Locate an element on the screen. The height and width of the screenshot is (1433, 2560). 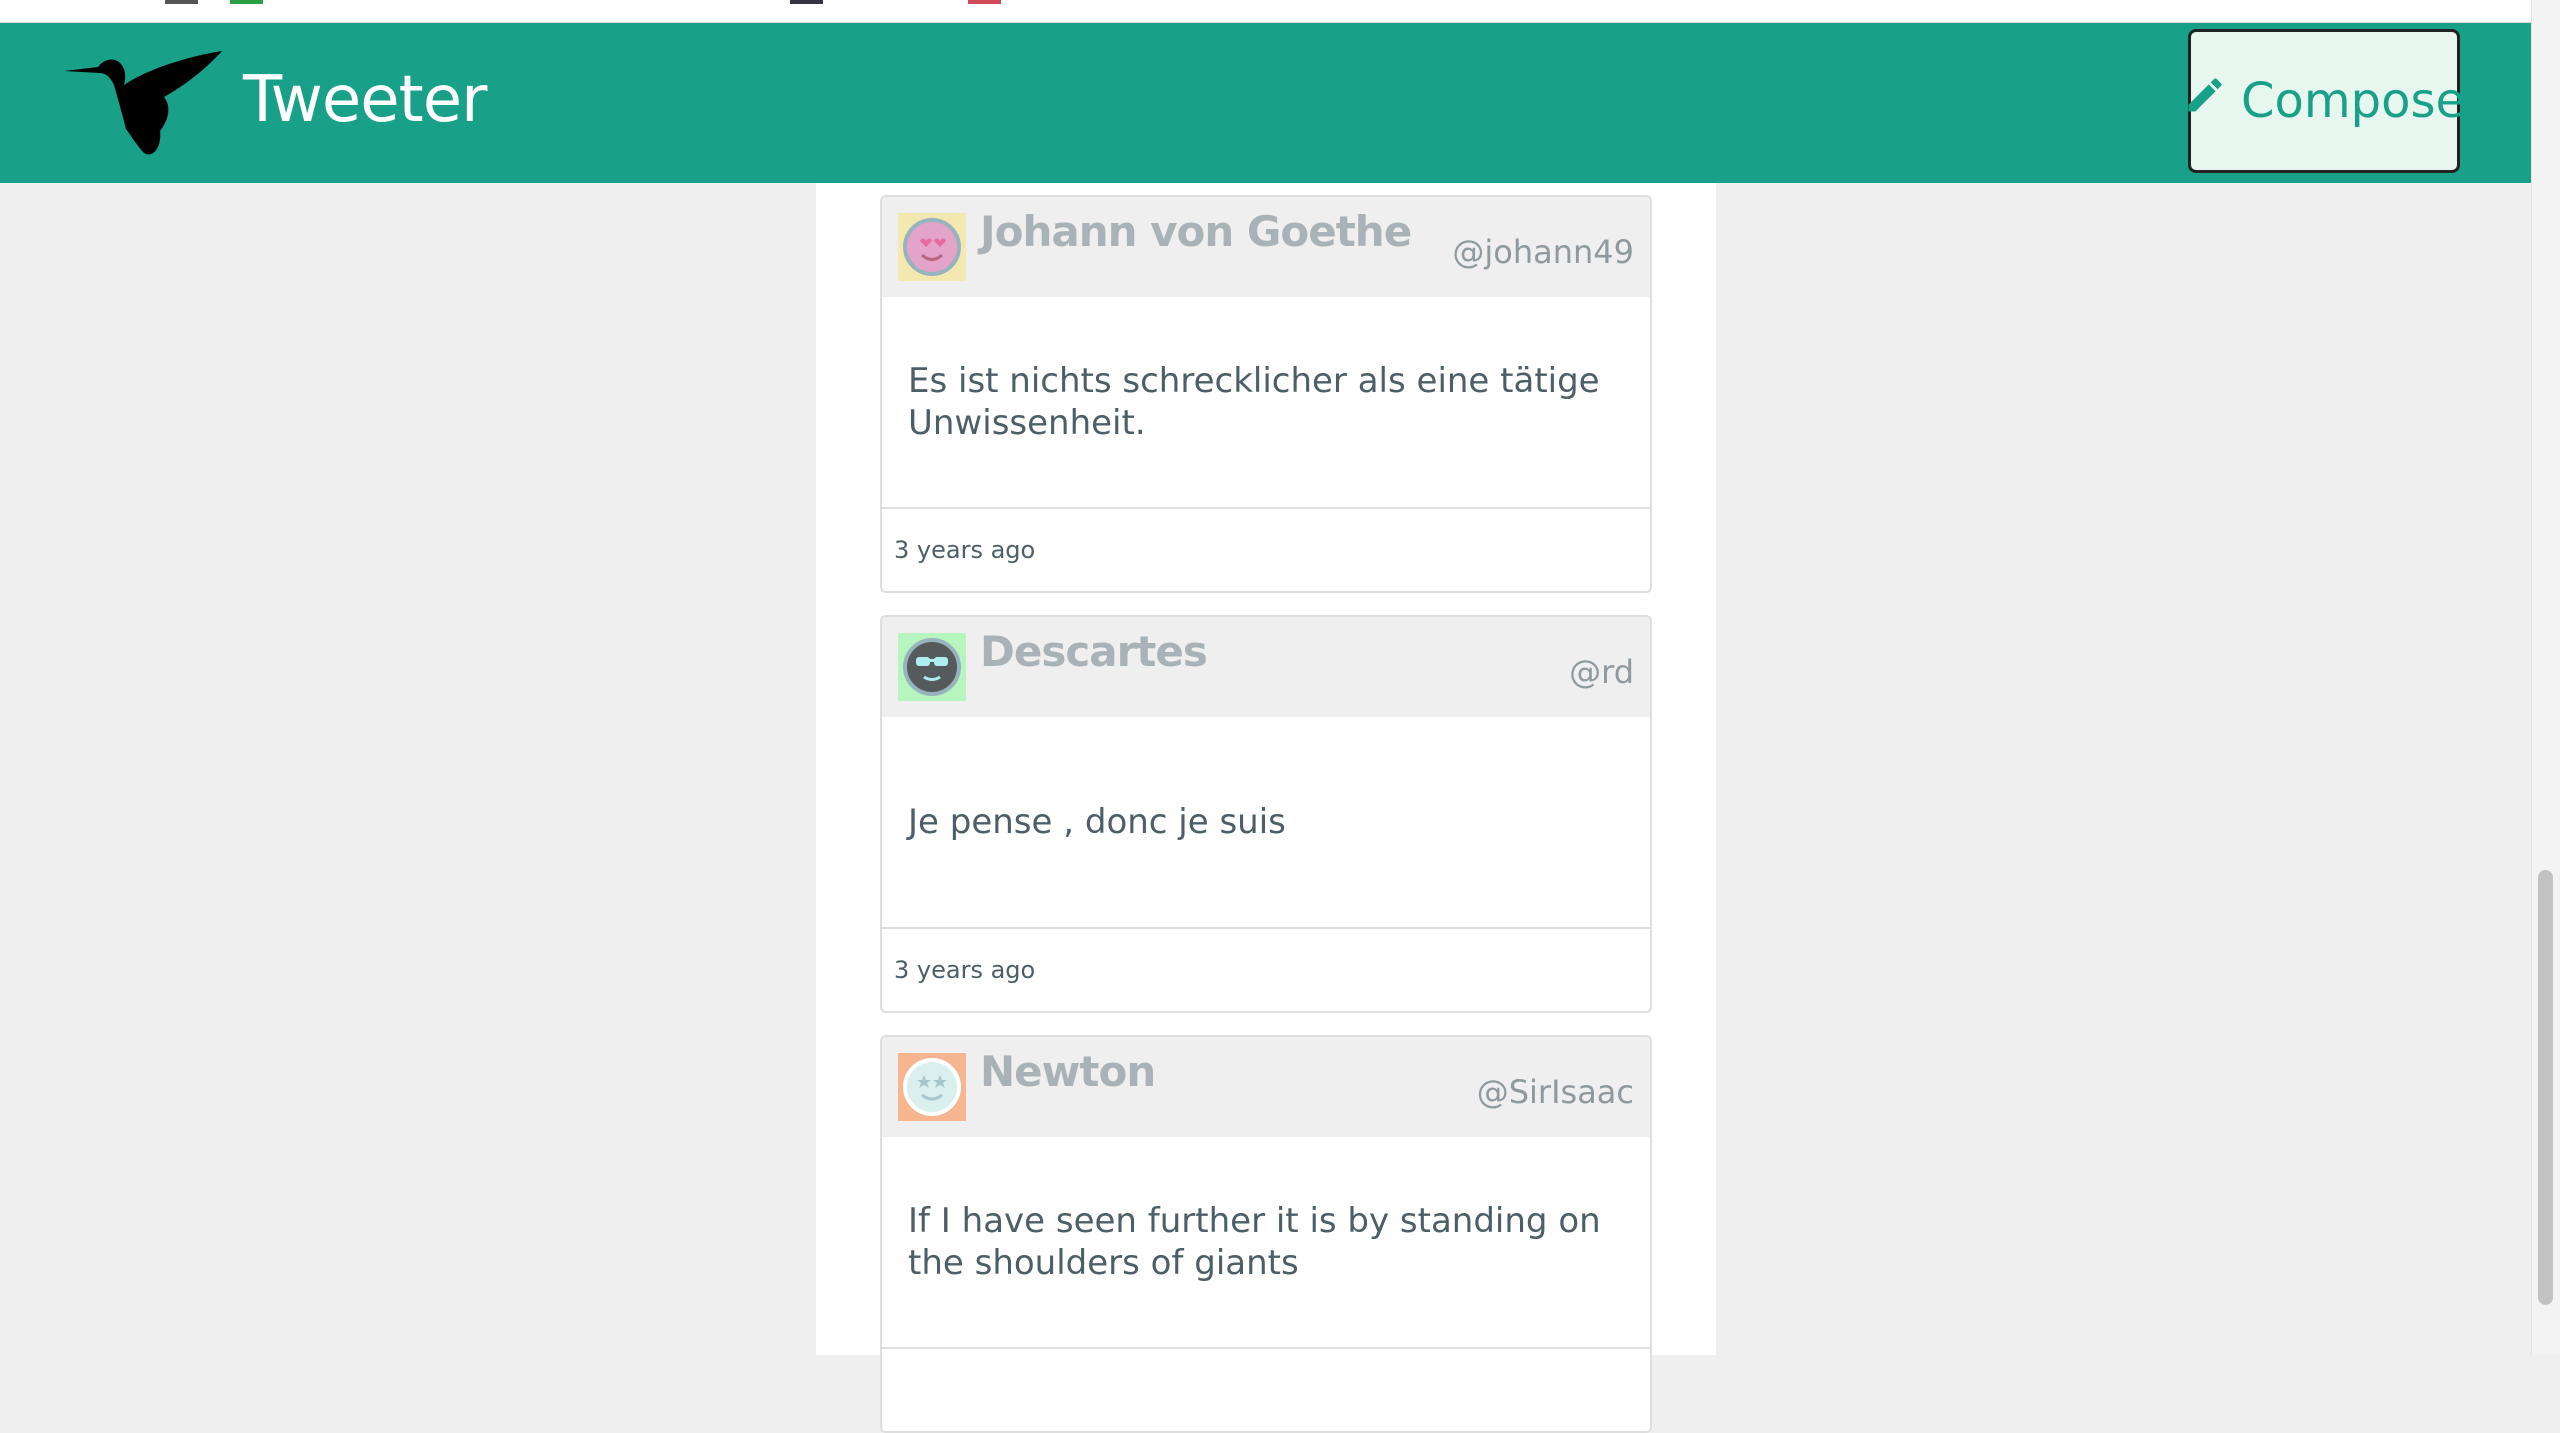
tweet-header: Johann von Goethe @johann49 is located at coordinates (1266, 247).